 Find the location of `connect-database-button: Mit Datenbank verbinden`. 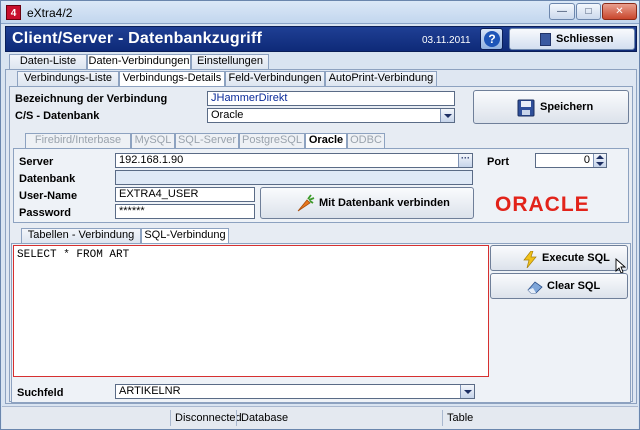

connect-database-button: Mit Datenbank verbinden is located at coordinates (367, 203).